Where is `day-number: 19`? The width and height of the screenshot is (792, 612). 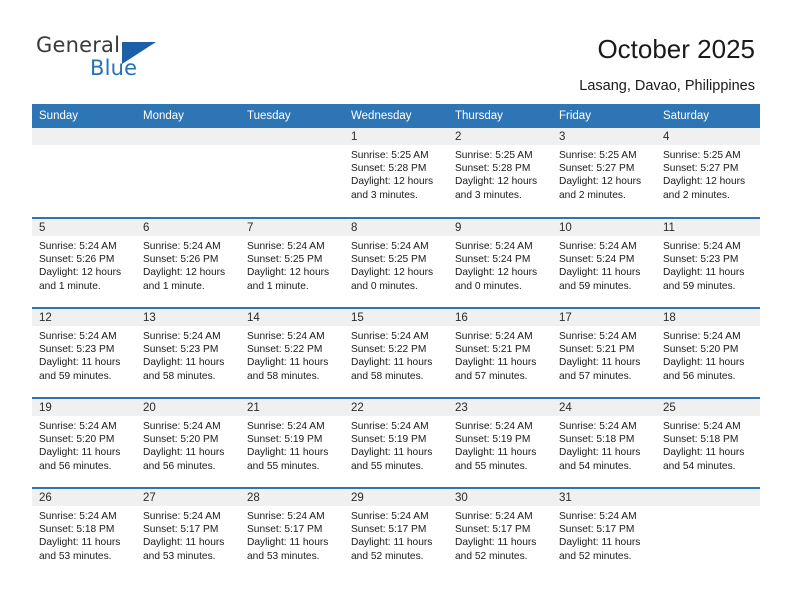 day-number: 19 is located at coordinates (84, 407).